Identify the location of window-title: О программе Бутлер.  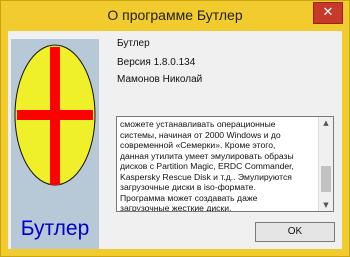
(175, 15).